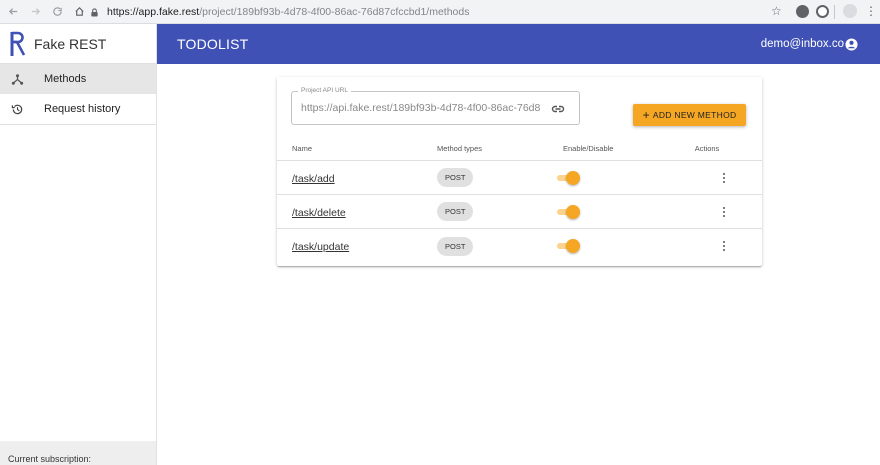  Describe the element at coordinates (646, 115) in the screenshot. I see `plus-icon: +` at that location.